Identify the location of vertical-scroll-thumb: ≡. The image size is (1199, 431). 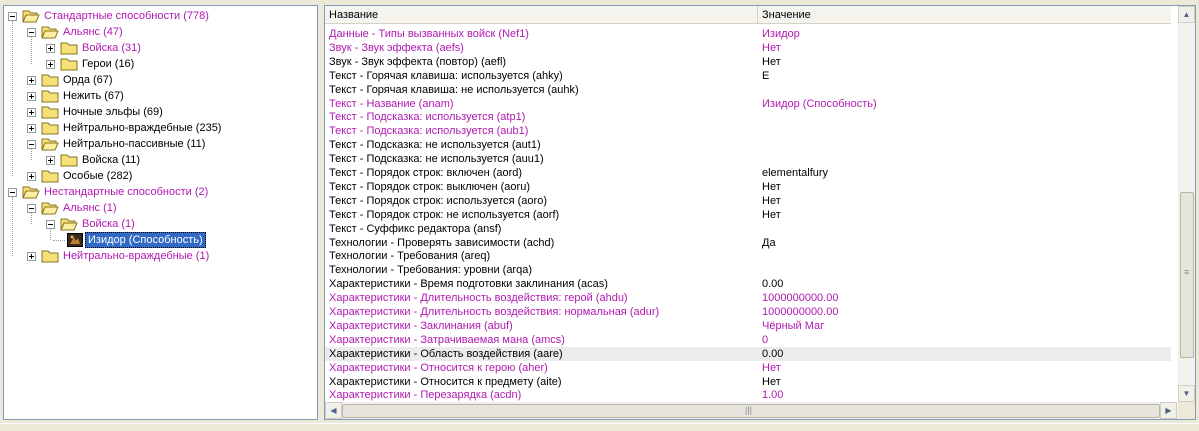
(1187, 275).